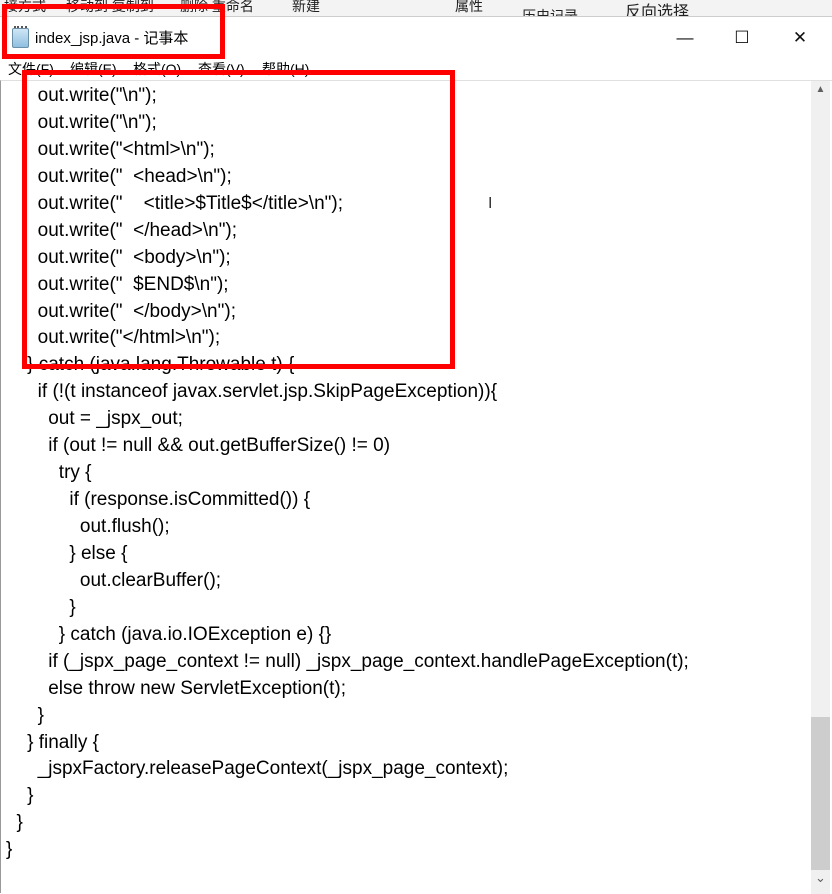 This screenshot has width=832, height=894. I want to click on code-line: out.write("</html>\n");, so click(113, 338).